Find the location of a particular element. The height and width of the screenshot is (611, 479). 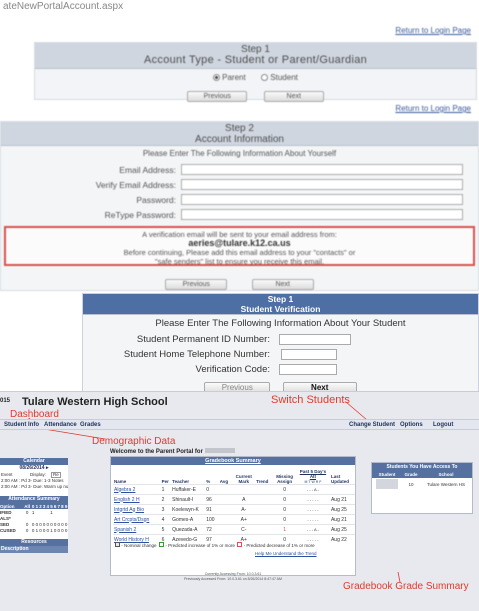

class-name: Algebra 2 is located at coordinates (137, 489).